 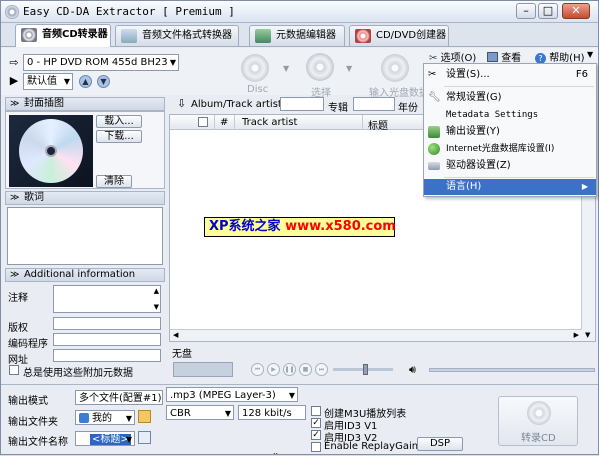 I want to click on watermark-site-name: XP系统之家, so click(x=247, y=226).